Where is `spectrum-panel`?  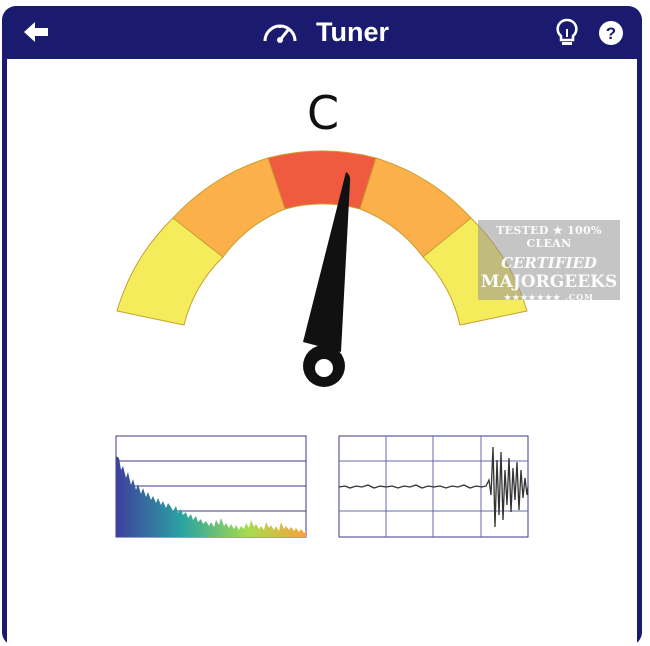 spectrum-panel is located at coordinates (211, 486).